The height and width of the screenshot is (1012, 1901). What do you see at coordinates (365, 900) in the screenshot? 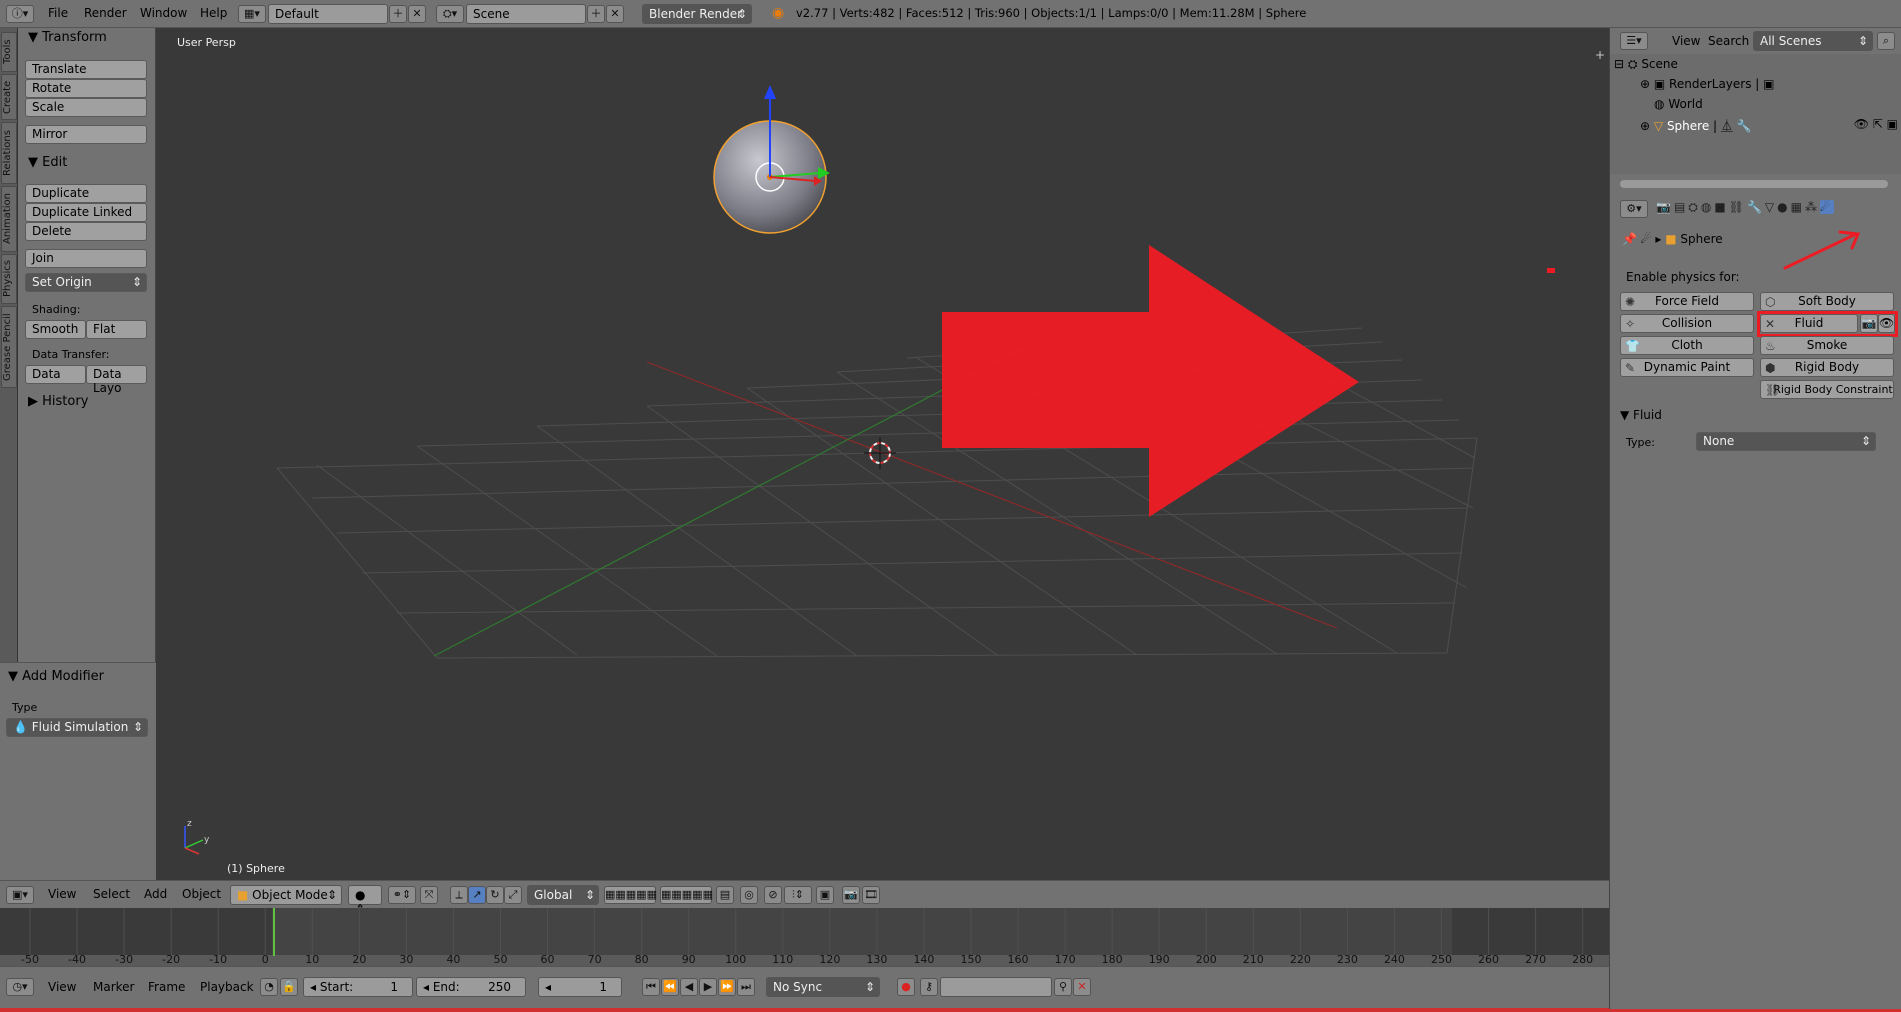
I see `shading-select: ● ⇕` at bounding box center [365, 900].